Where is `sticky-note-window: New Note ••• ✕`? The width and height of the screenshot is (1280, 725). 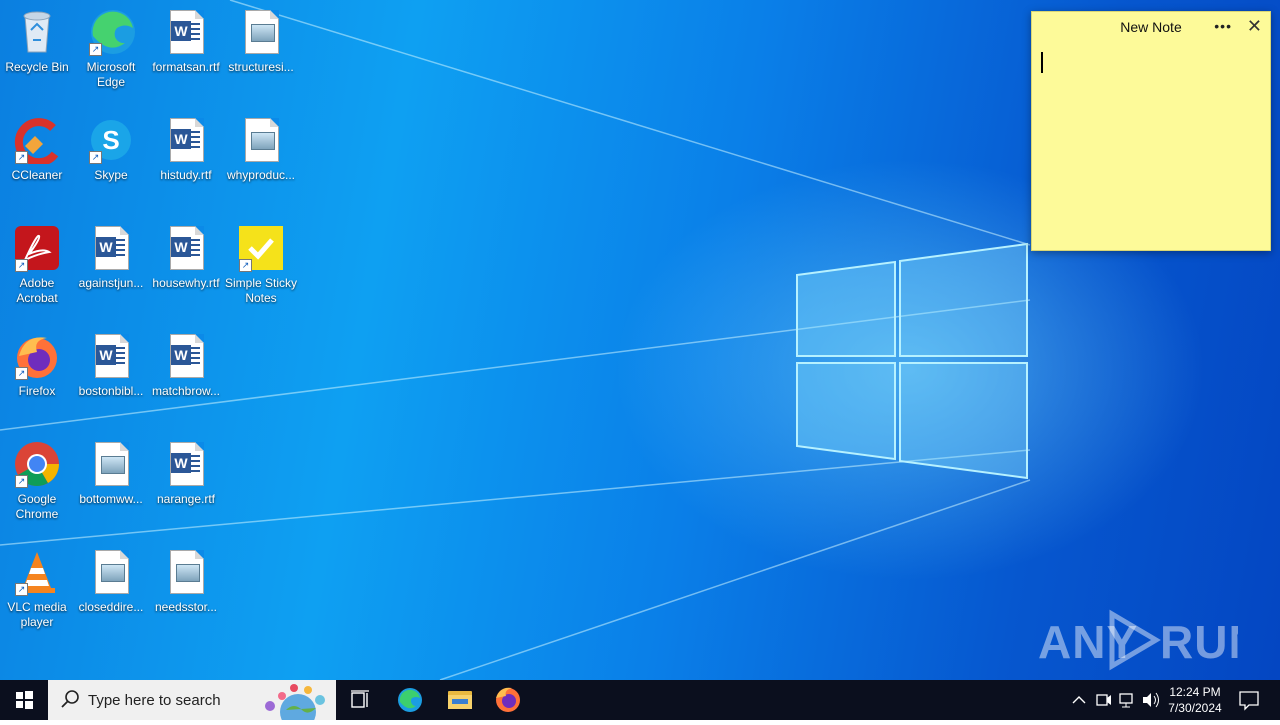
sticky-note-window: New Note ••• ✕ is located at coordinates (1151, 131).